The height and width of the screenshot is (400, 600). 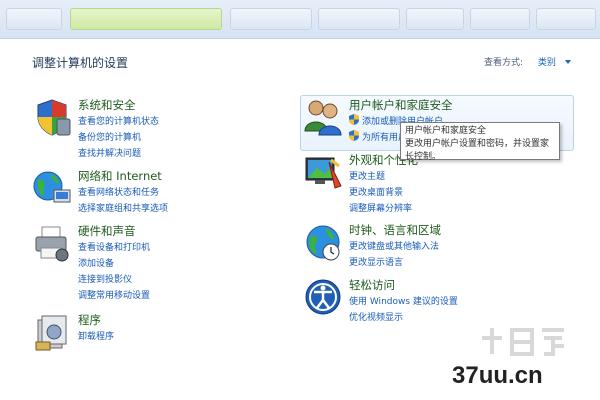 What do you see at coordinates (523, 342) in the screenshot?
I see `watermark-logo-icon` at bounding box center [523, 342].